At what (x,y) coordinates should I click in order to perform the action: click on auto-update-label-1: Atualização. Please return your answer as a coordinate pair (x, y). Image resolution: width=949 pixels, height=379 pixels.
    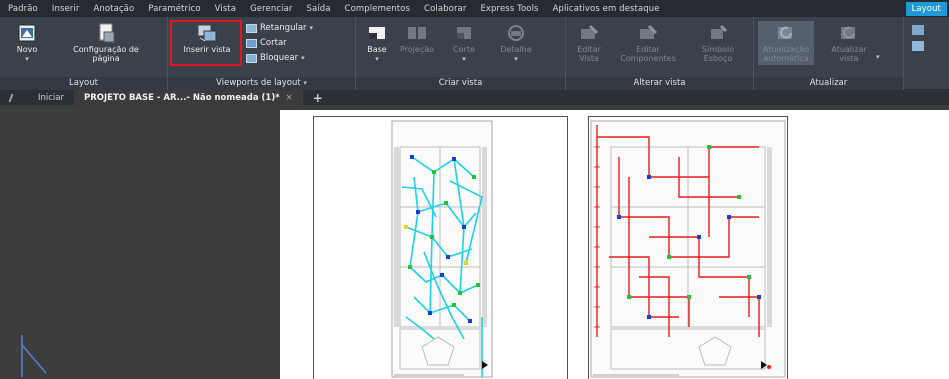
    Looking at the image, I should click on (786, 49).